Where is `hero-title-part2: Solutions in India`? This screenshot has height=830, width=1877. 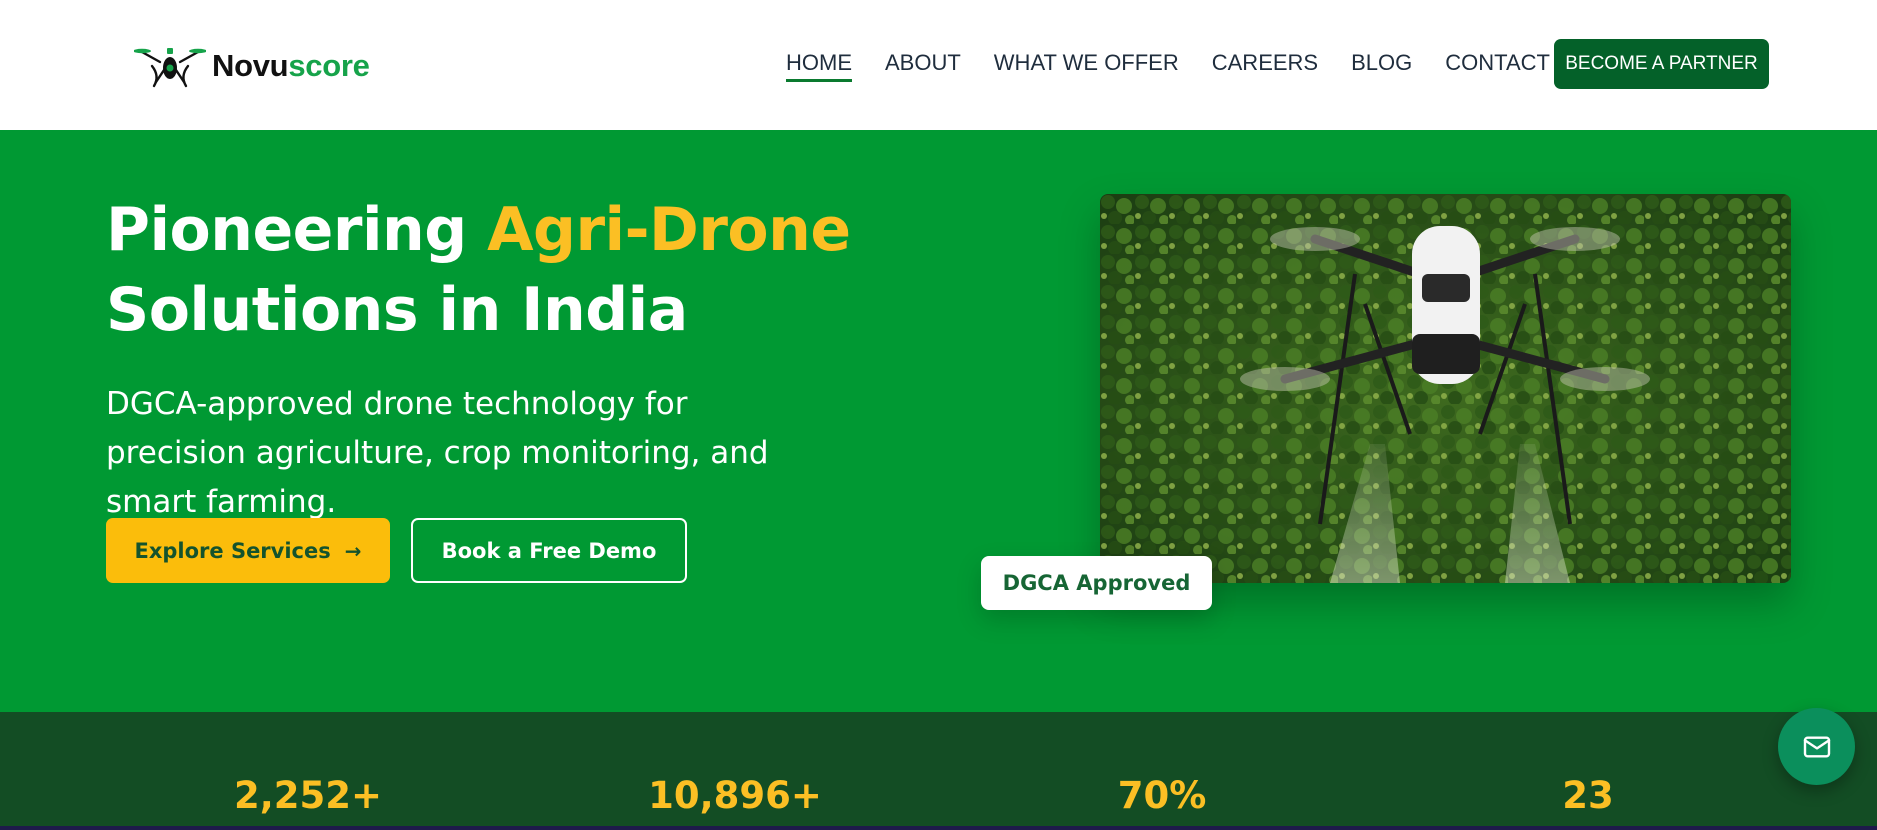
hero-title-part2: Solutions in India is located at coordinates (397, 310).